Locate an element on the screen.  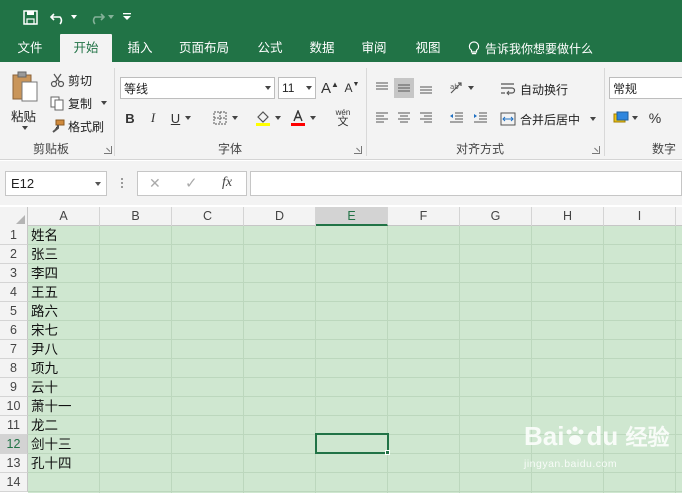
row-header: 6 is located at coordinates (14, 330).